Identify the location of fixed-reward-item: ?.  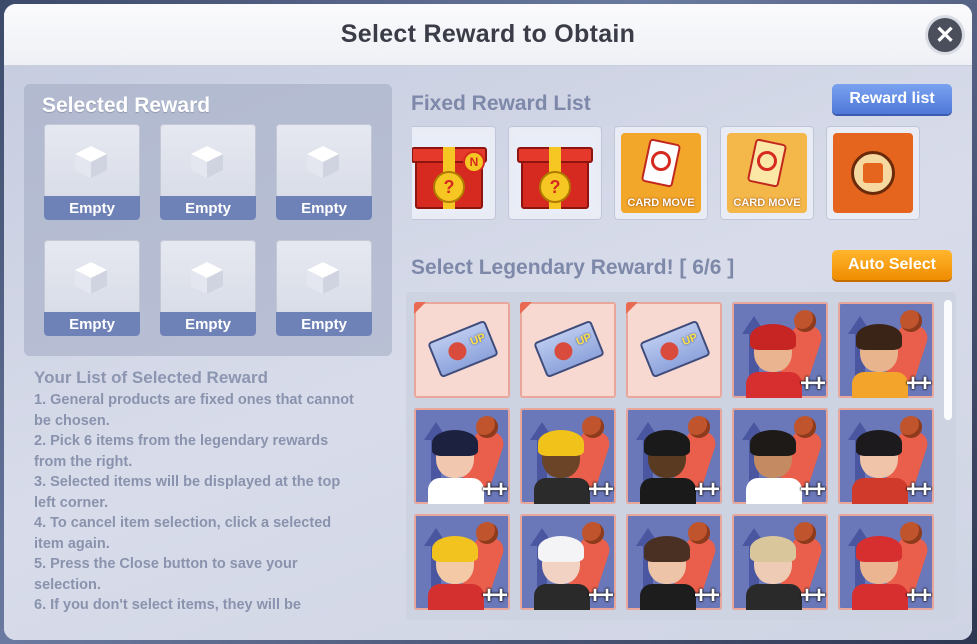
(555, 173).